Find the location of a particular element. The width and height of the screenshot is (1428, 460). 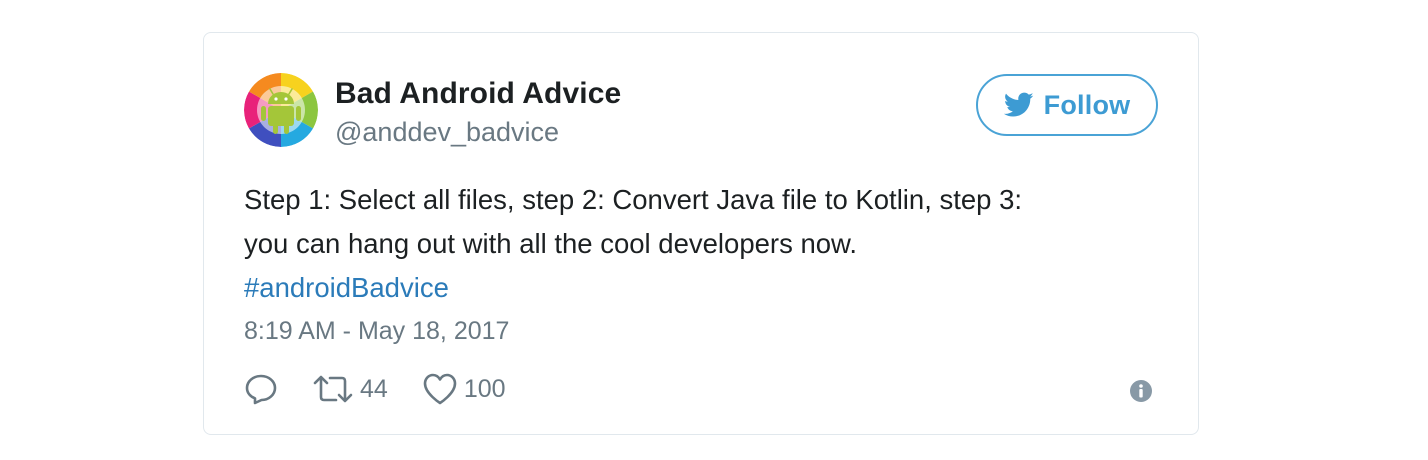

retweet-button: 44 is located at coordinates (350, 389).